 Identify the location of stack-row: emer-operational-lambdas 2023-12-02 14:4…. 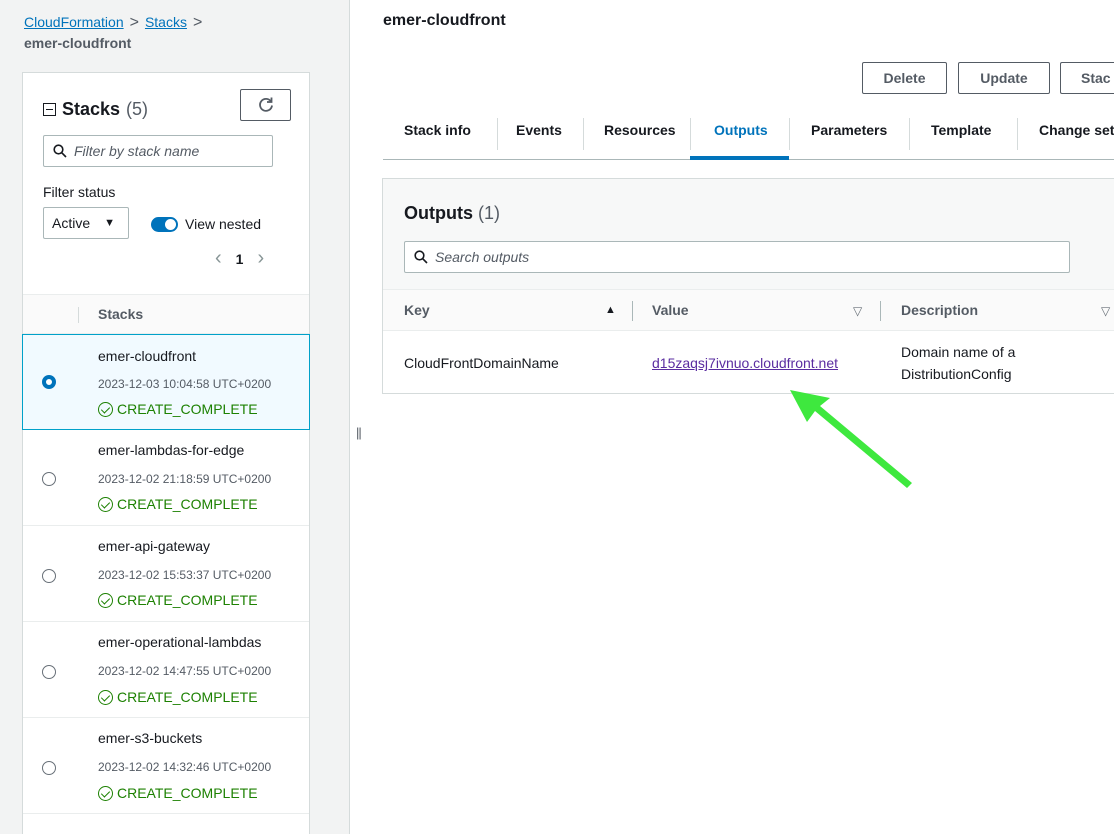
(166, 670).